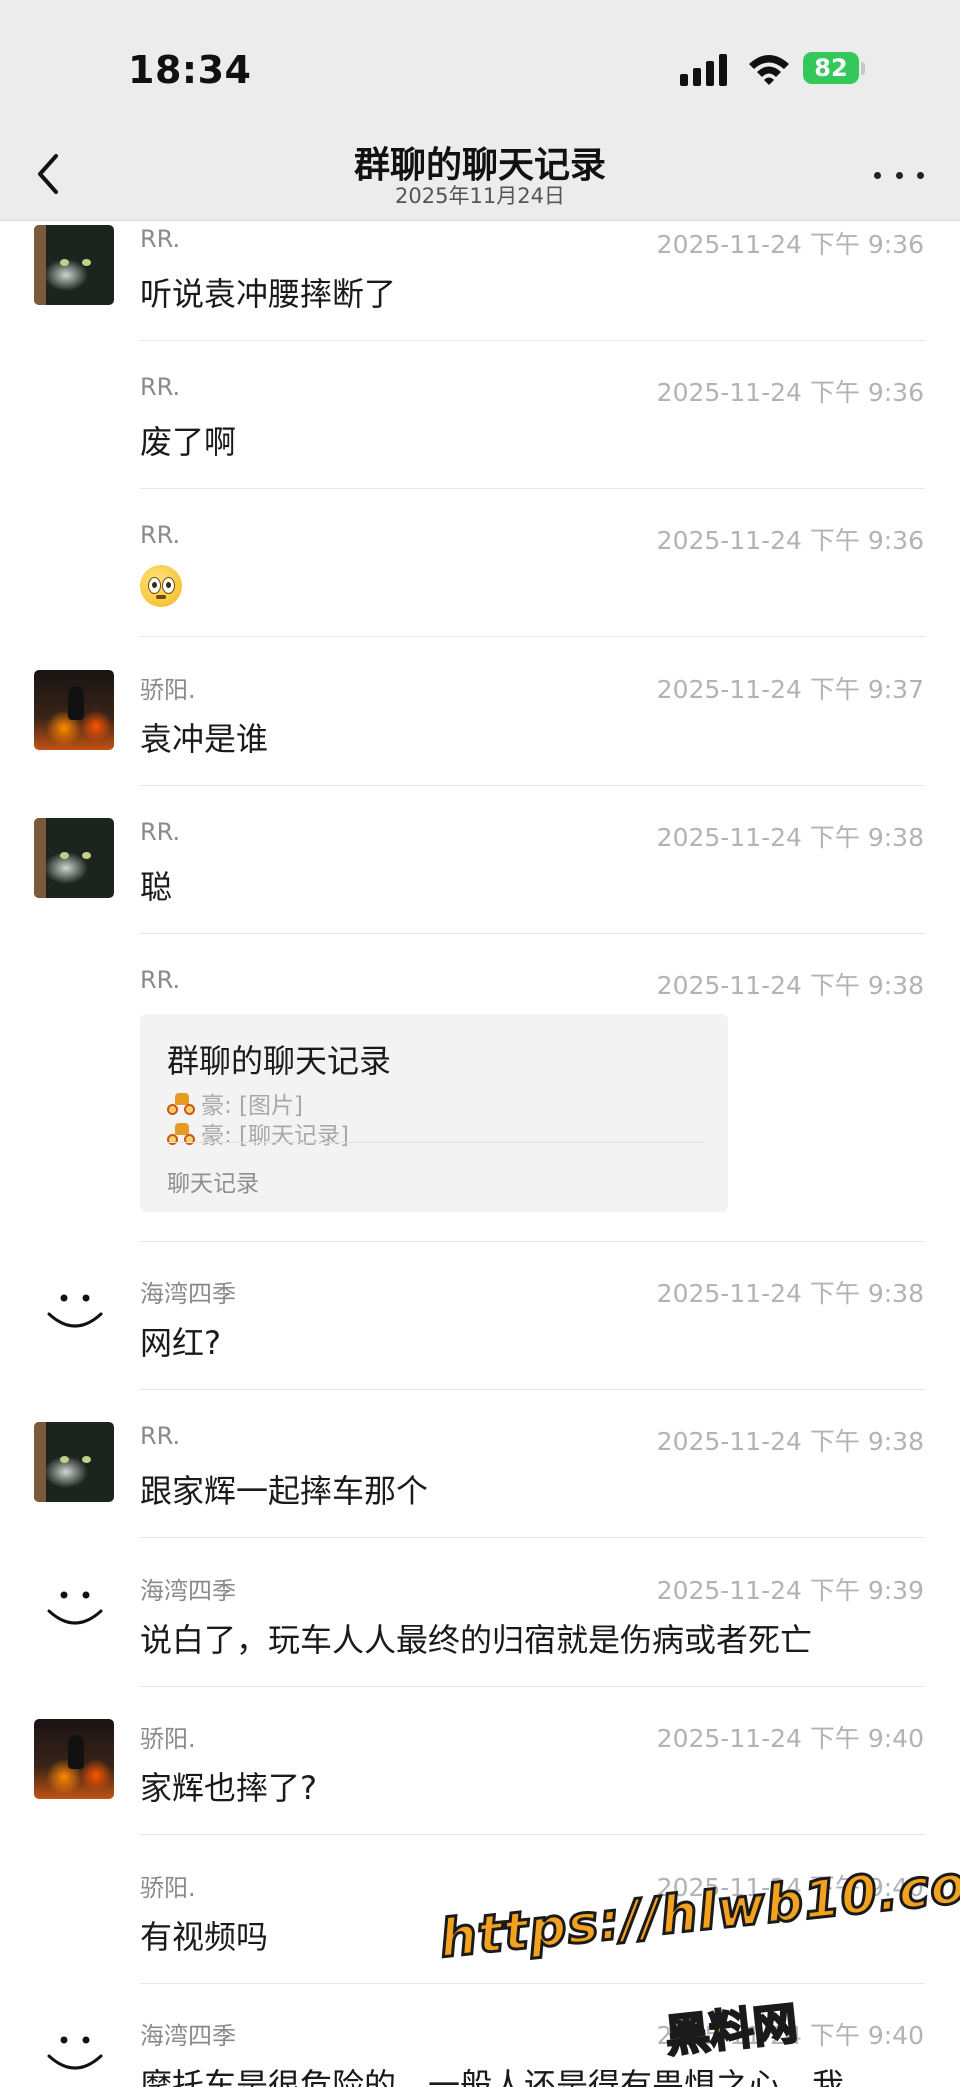 Image resolution: width=960 pixels, height=2087 pixels. Describe the element at coordinates (480, 196) in the screenshot. I see `page-subtitle: 2025年11月24日` at that location.